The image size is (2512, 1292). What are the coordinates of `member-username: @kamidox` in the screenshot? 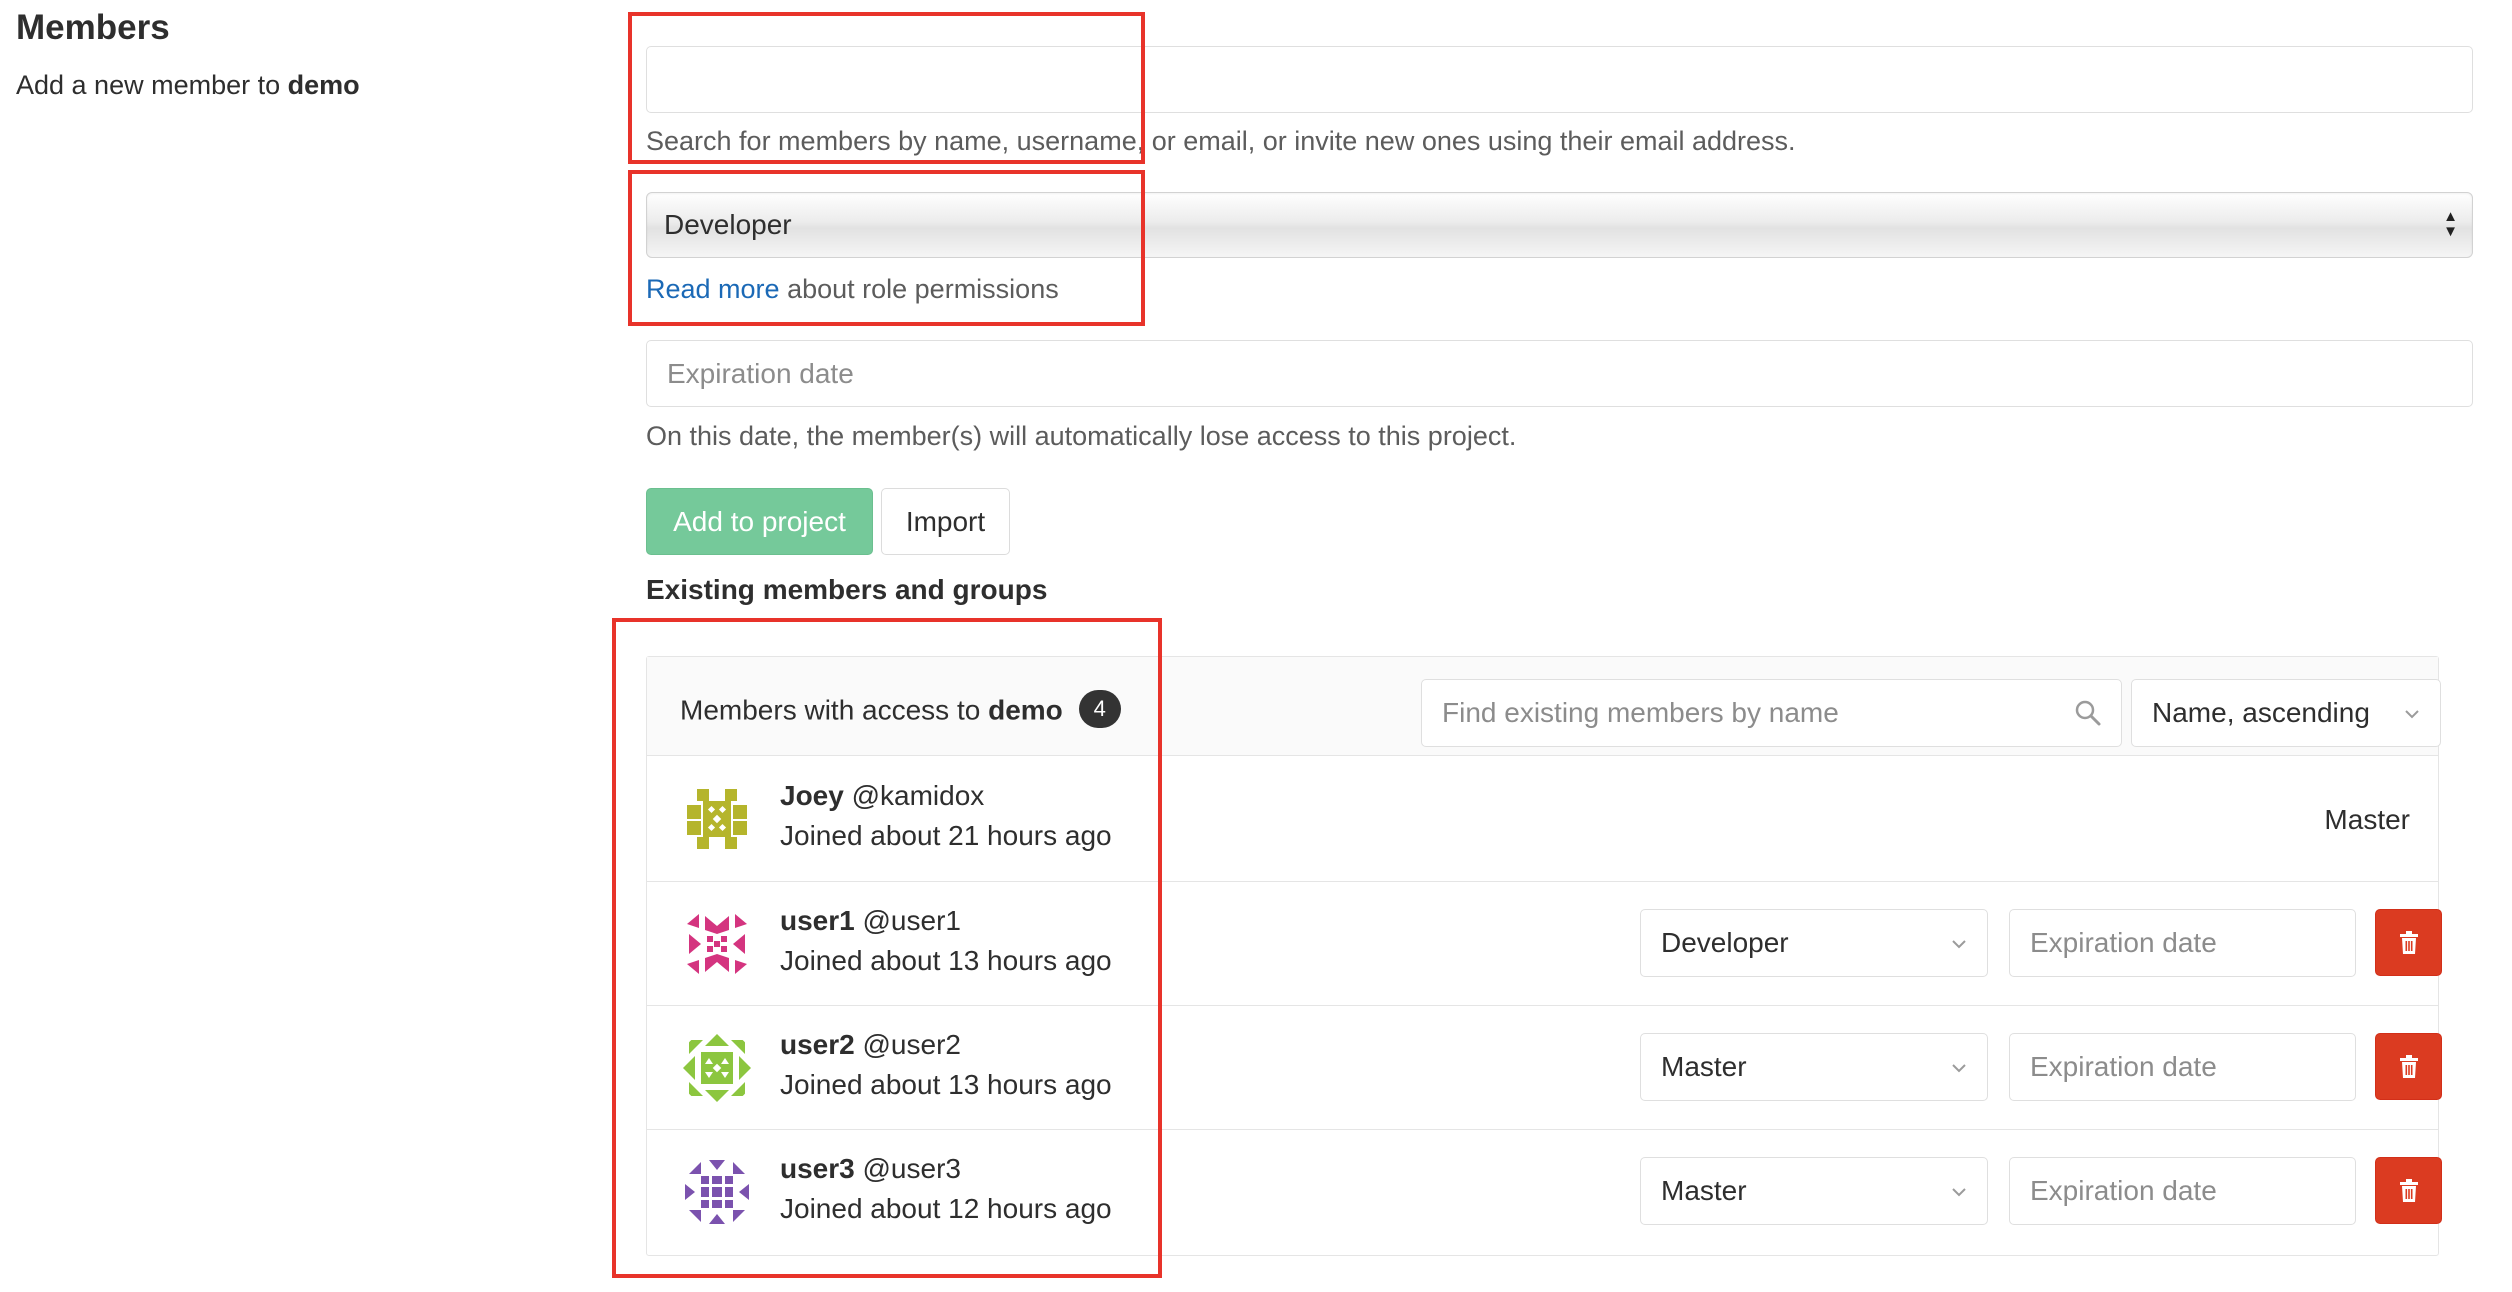 It's located at (918, 795).